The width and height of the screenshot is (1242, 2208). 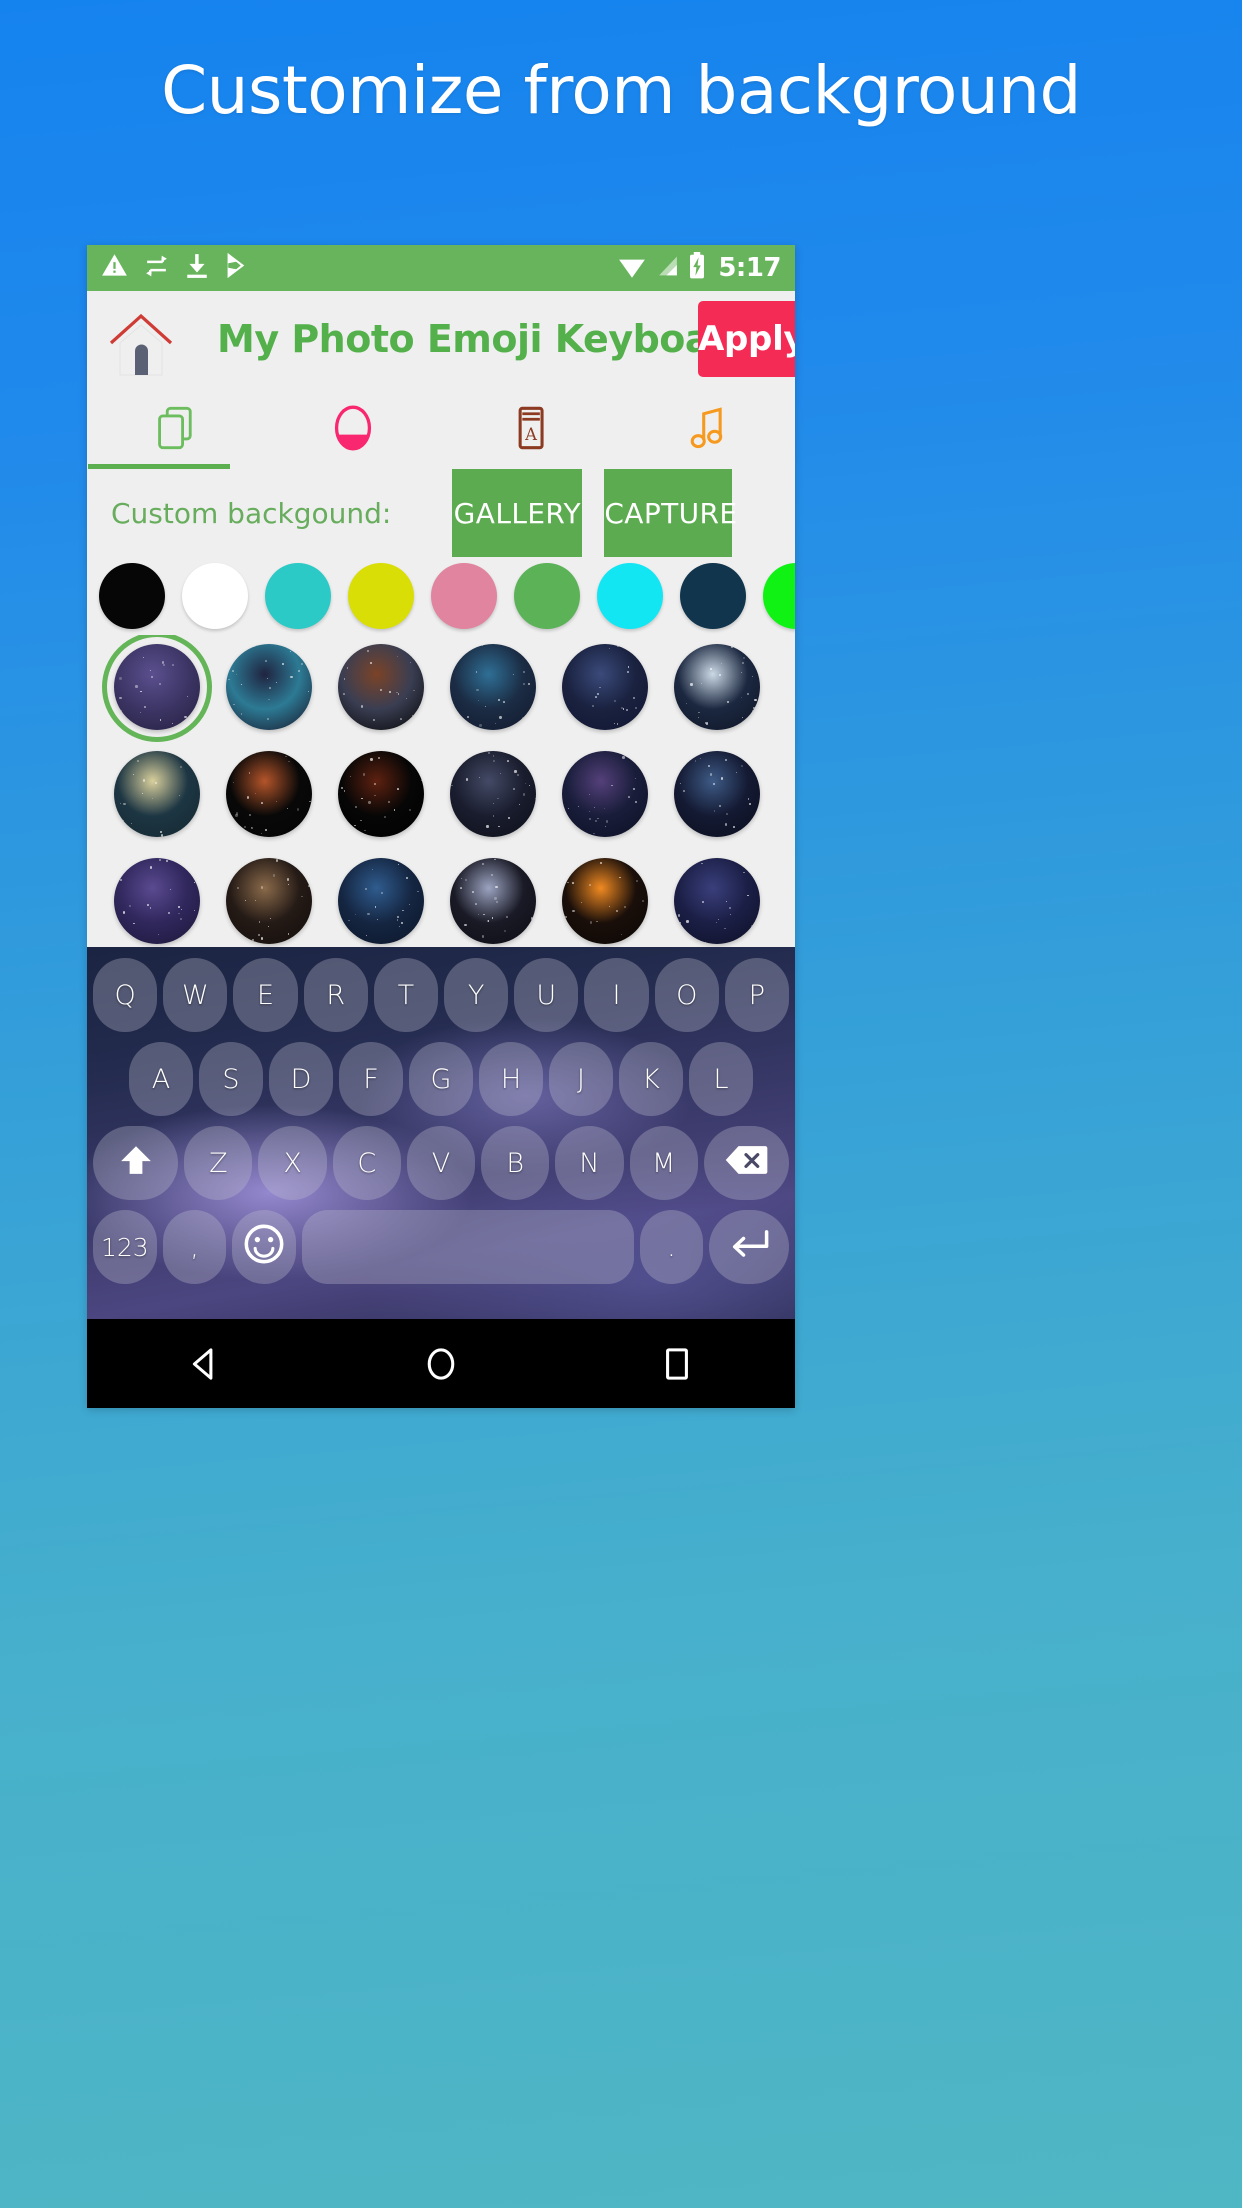 I want to click on nav-back-button, so click(x=205, y=1363).